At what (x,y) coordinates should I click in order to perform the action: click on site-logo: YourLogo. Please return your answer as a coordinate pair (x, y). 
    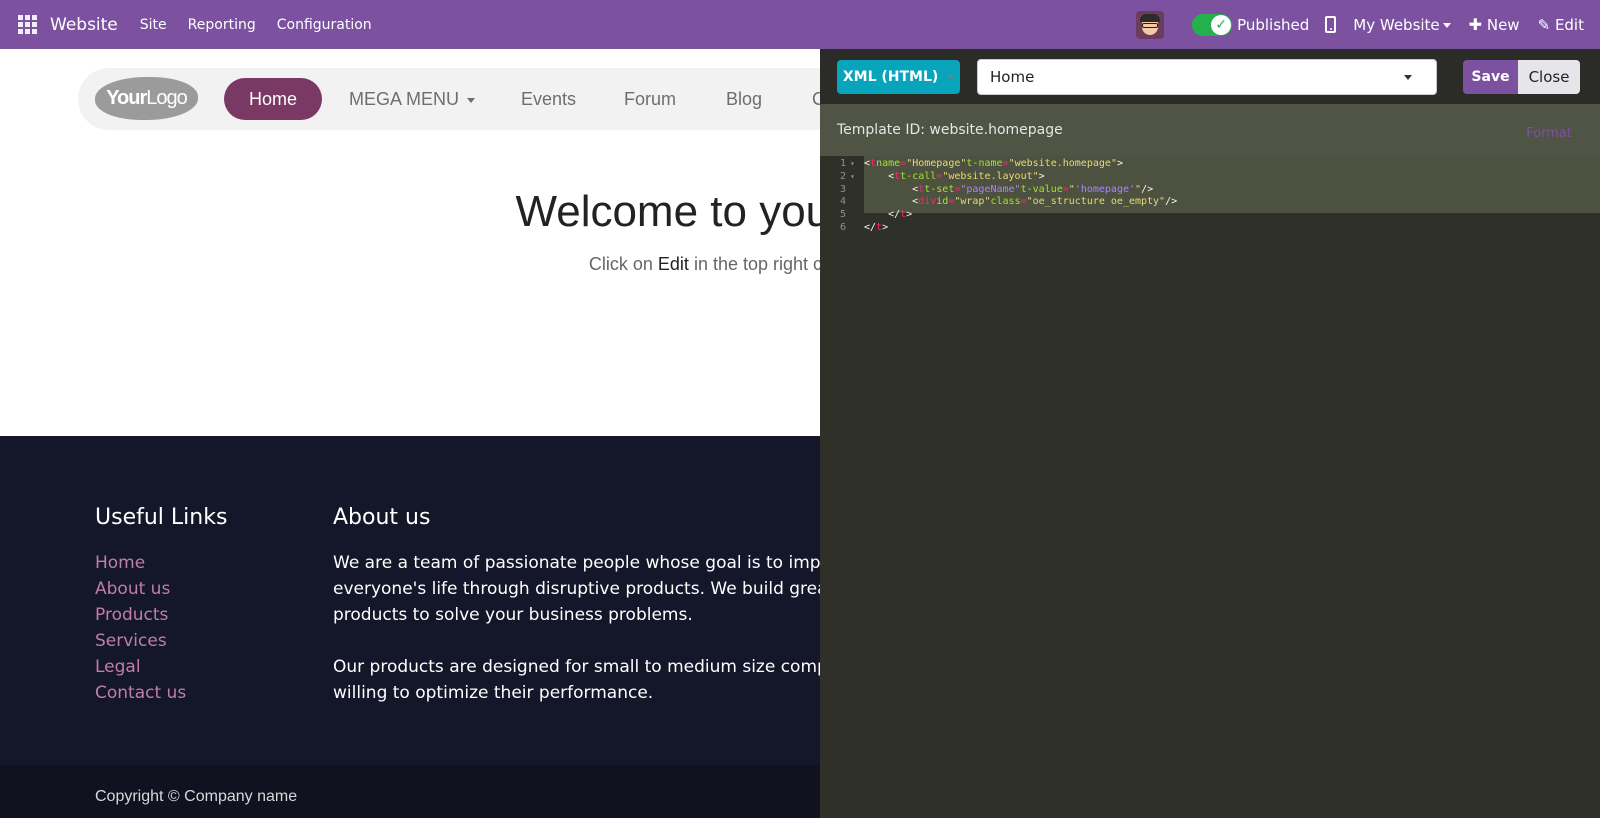
    Looking at the image, I should click on (146, 98).